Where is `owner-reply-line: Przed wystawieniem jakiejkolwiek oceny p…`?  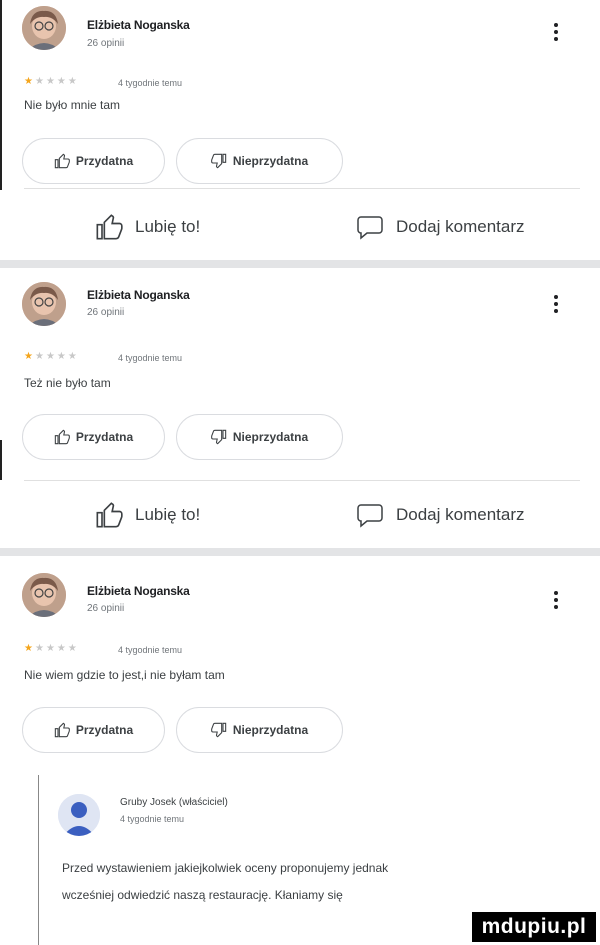
owner-reply-line: Przed wystawieniem jakiejkolwiek oceny p… is located at coordinates (225, 868).